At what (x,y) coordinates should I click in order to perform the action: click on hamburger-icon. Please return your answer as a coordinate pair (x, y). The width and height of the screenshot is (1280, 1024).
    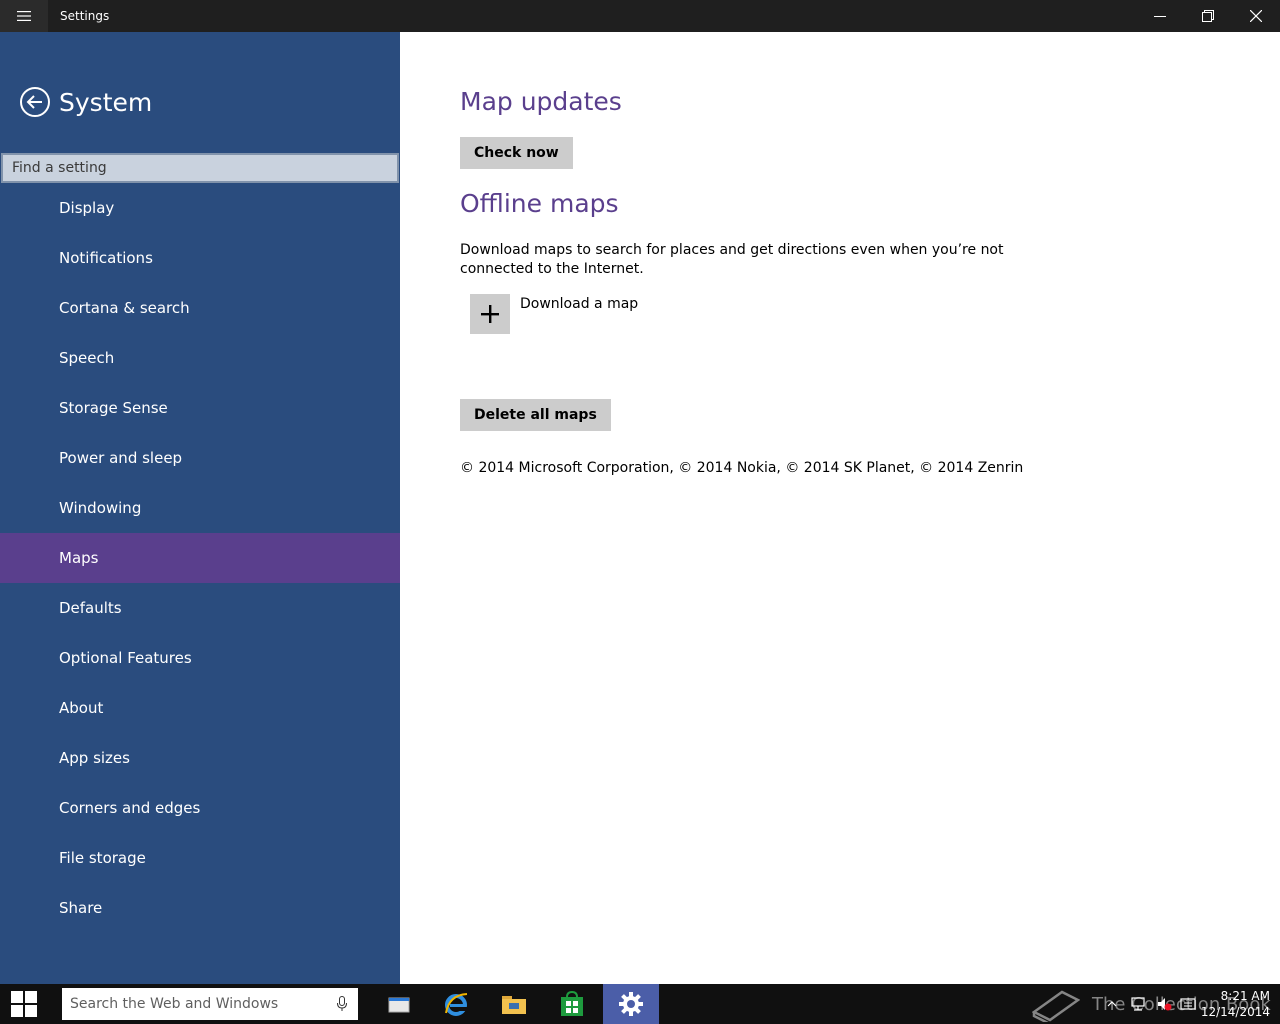
    Looking at the image, I should click on (24, 16).